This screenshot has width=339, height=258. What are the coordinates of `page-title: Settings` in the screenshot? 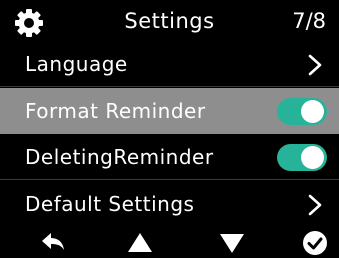 It's located at (169, 21).